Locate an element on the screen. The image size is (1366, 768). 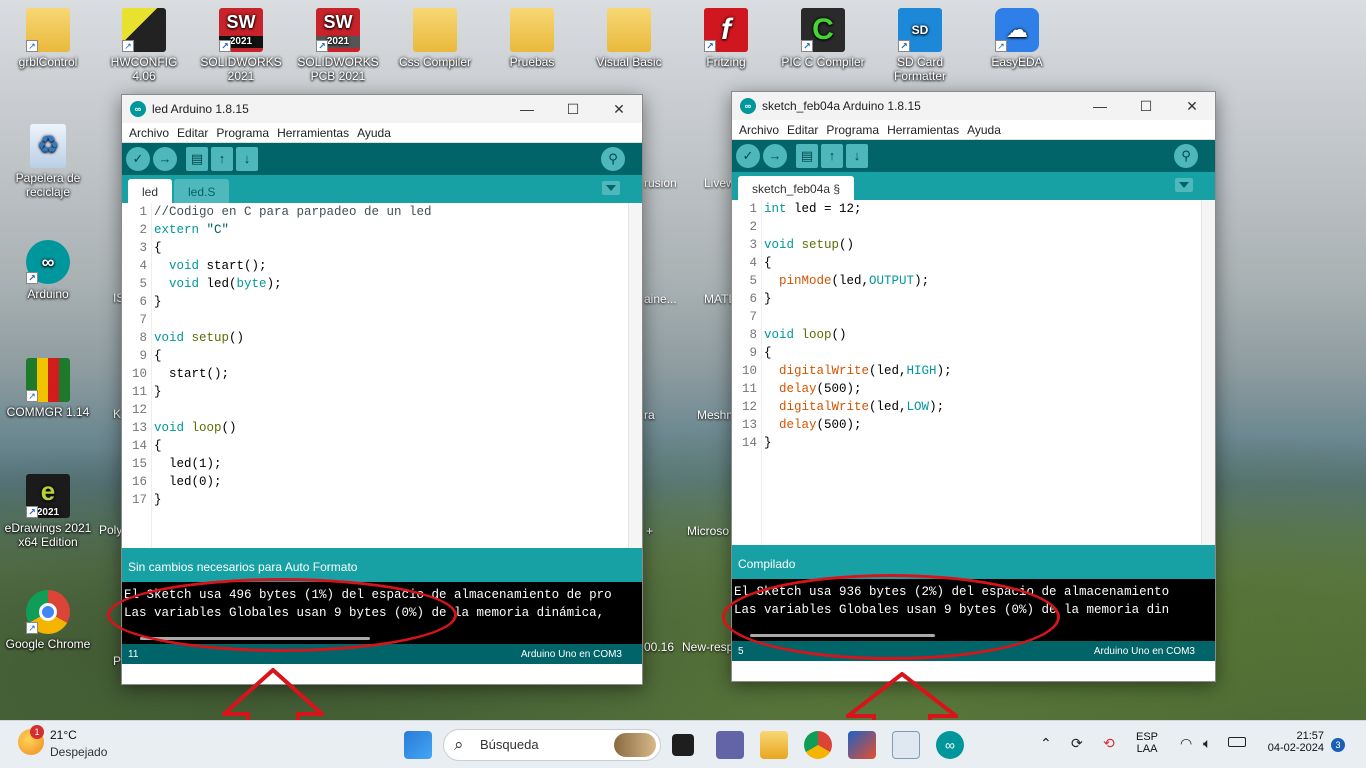
tab-sketch-feb04a: sketch_feb04a § is located at coordinates (796, 188).